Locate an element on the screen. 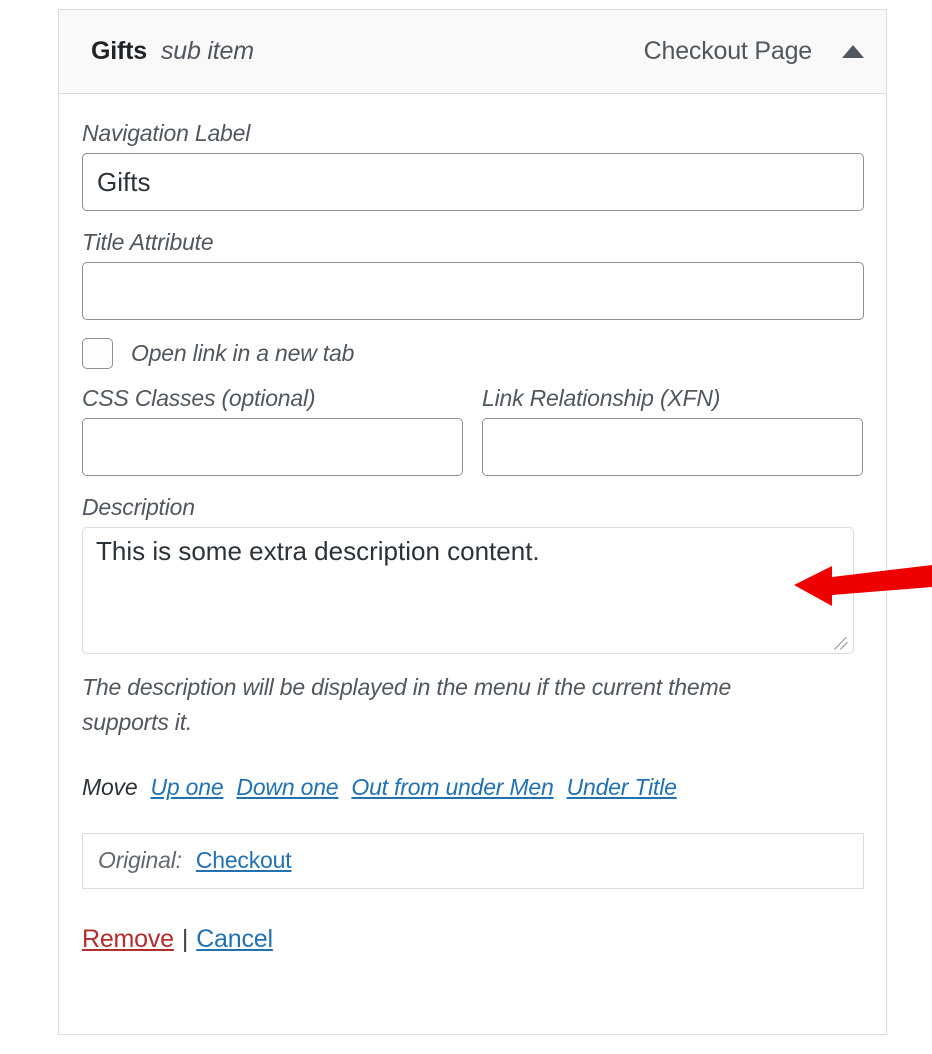  navigation-label-label: Navigation Label is located at coordinates (166, 133).